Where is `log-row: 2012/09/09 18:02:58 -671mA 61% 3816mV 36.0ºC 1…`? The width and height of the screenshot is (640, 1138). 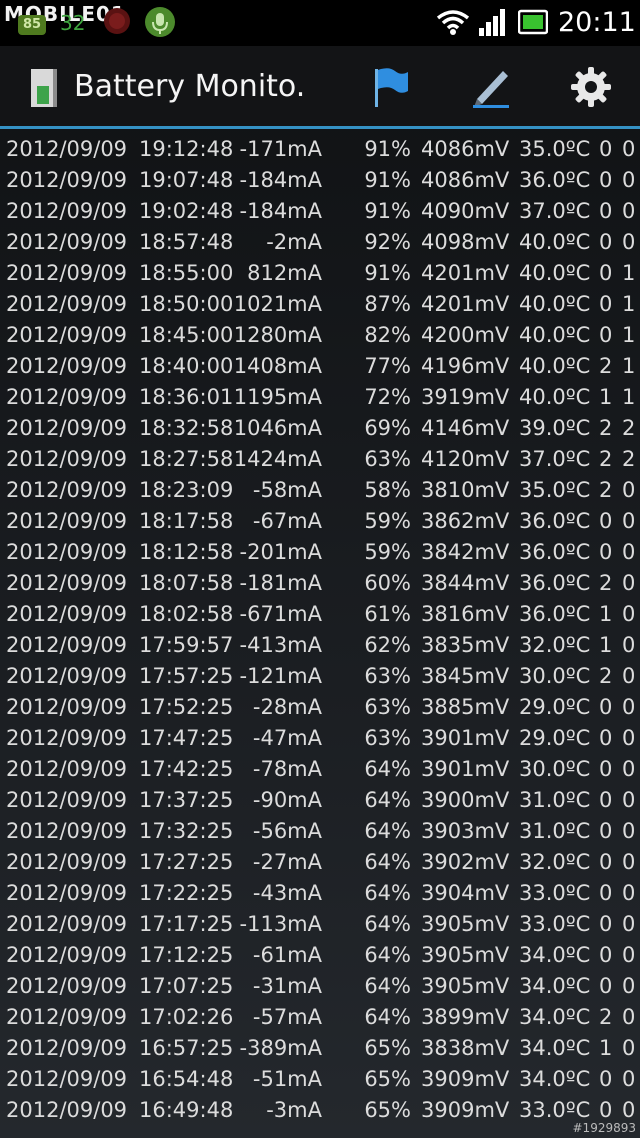
log-row: 2012/09/09 18:02:58 -671mA 61% 3816mV 36.0ºC 1… is located at coordinates (320, 614).